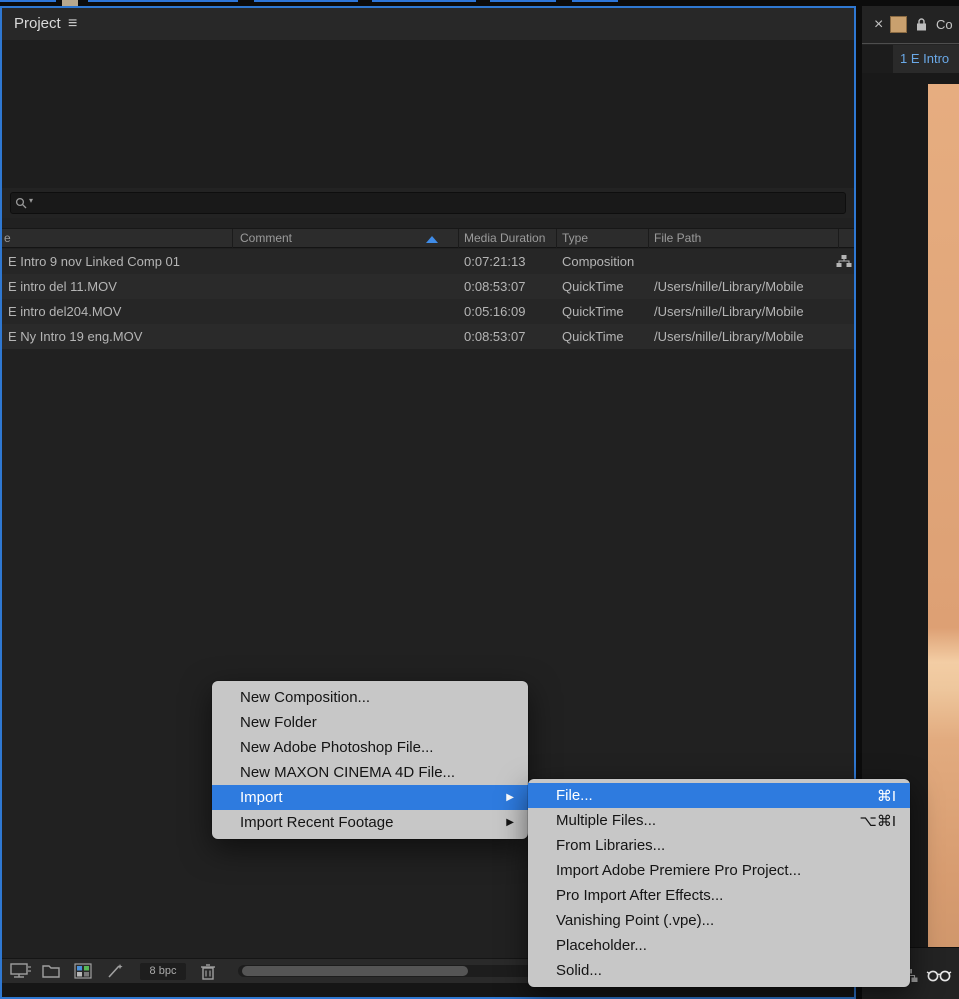  Describe the element at coordinates (7, 238) in the screenshot. I see `column-header-name: e` at that location.